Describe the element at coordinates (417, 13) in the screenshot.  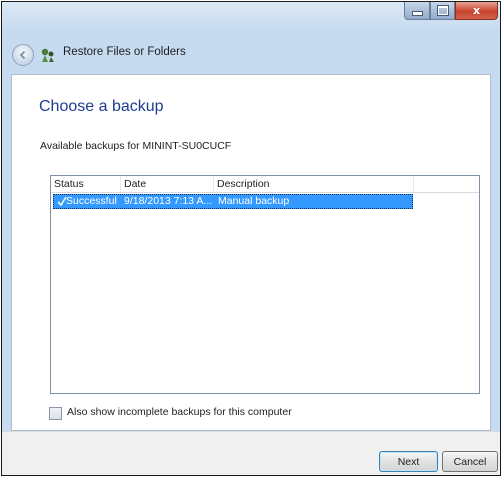
I see `minimize-icon` at that location.